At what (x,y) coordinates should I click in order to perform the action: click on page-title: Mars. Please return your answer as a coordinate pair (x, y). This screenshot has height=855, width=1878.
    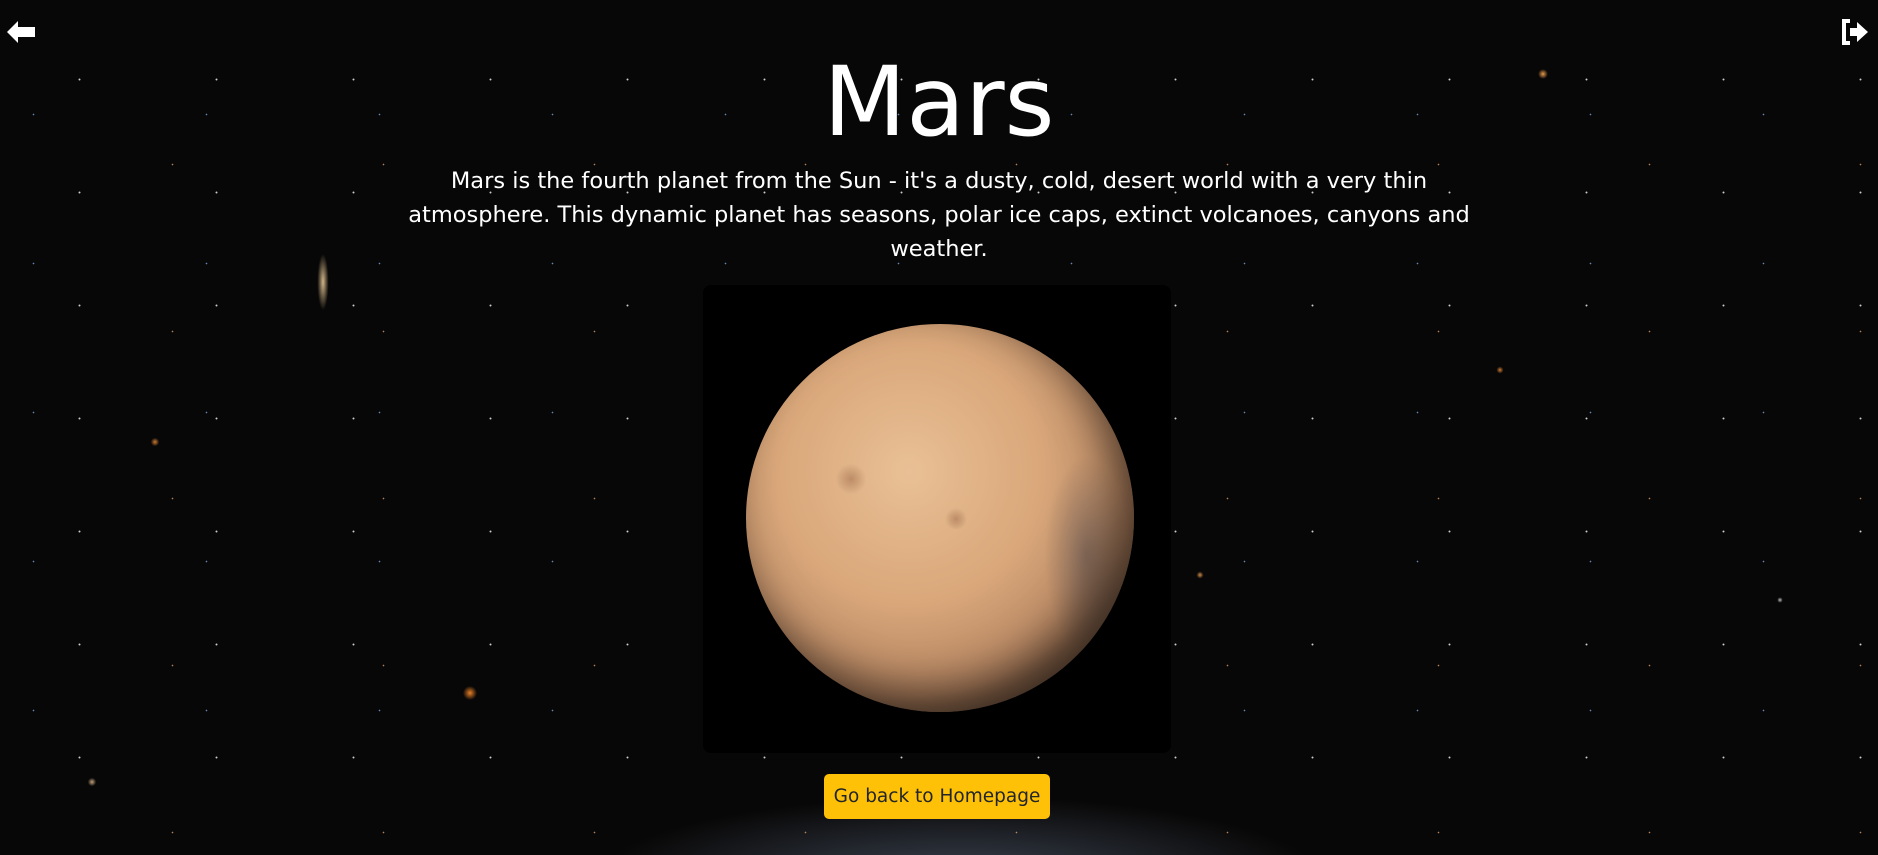
    Looking at the image, I should click on (939, 102).